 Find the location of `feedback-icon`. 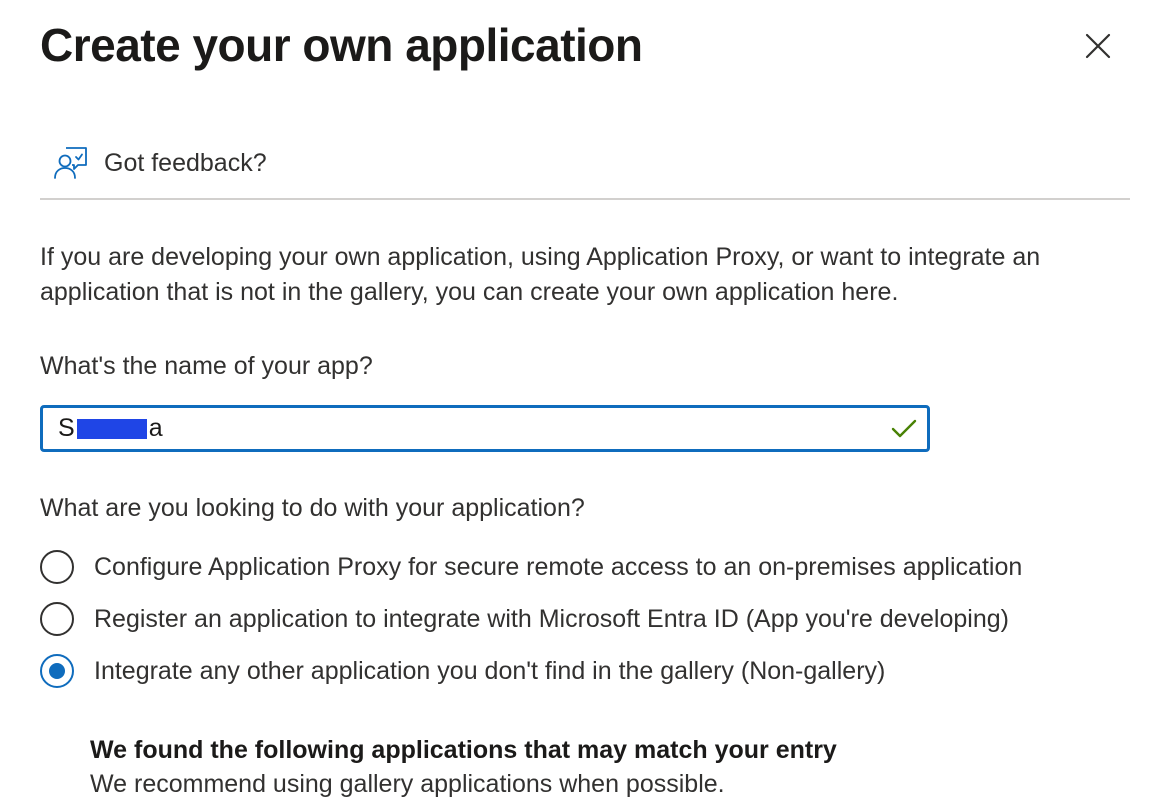

feedback-icon is located at coordinates (71, 163).